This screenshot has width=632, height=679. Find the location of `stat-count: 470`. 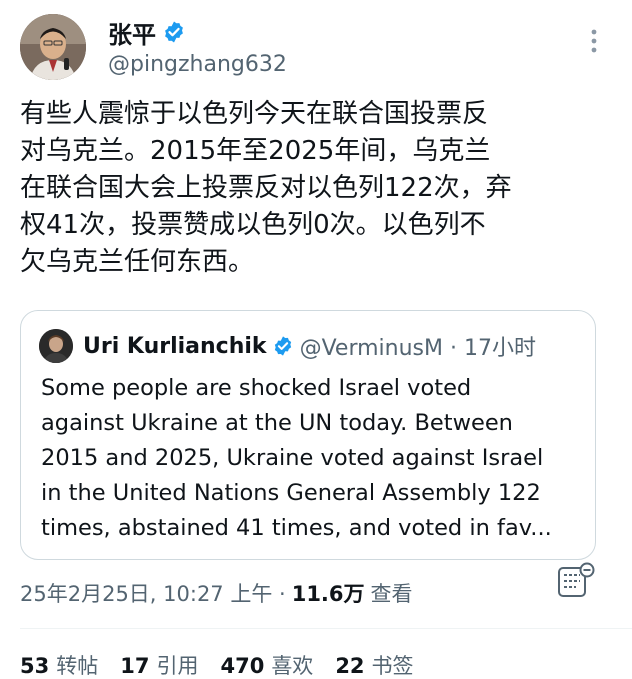

stat-count: 470 is located at coordinates (242, 666).